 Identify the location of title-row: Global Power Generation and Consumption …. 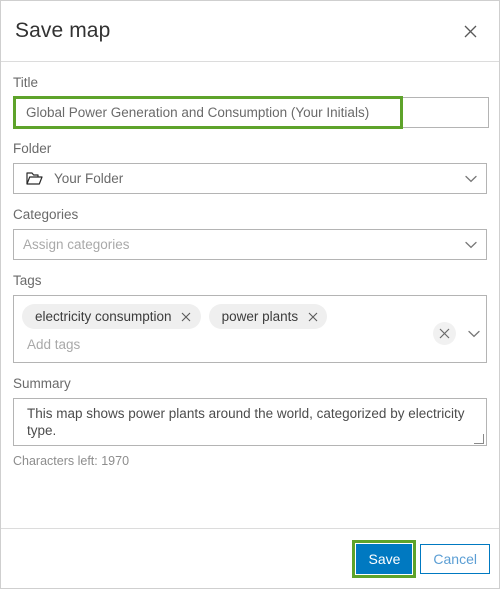
(251, 112).